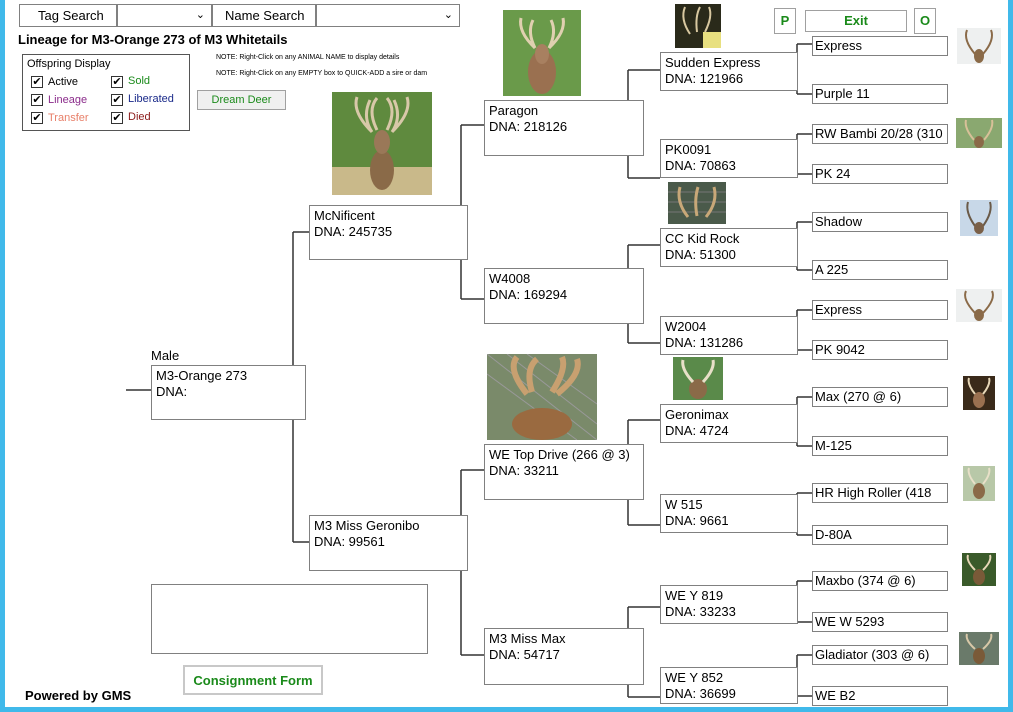 The width and height of the screenshot is (1013, 712). What do you see at coordinates (833, 534) in the screenshot?
I see `gen4-name: D-80A` at bounding box center [833, 534].